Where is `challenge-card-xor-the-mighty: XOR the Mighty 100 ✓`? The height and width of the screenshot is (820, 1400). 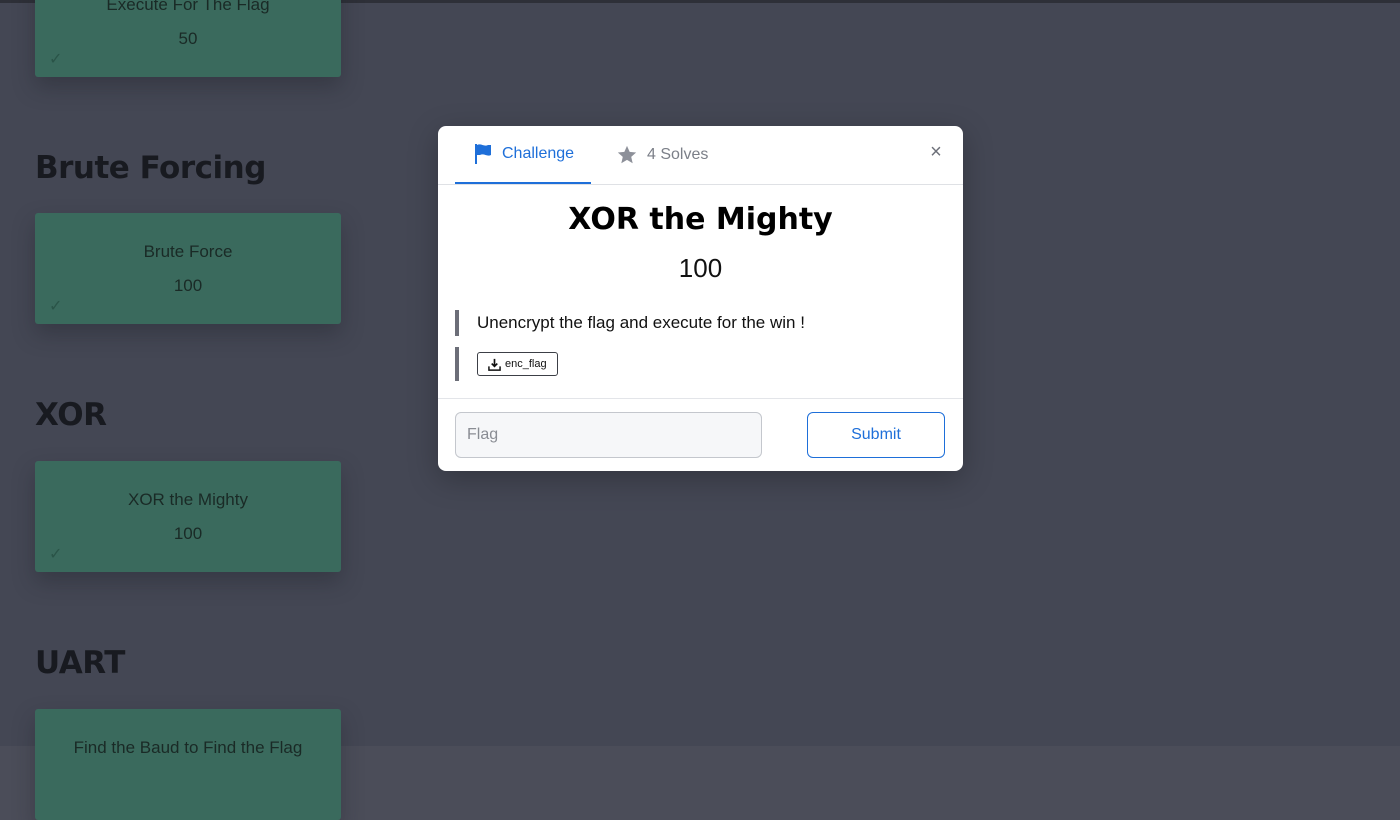
challenge-card-xor-the-mighty: XOR the Mighty 100 ✓ is located at coordinates (188, 516).